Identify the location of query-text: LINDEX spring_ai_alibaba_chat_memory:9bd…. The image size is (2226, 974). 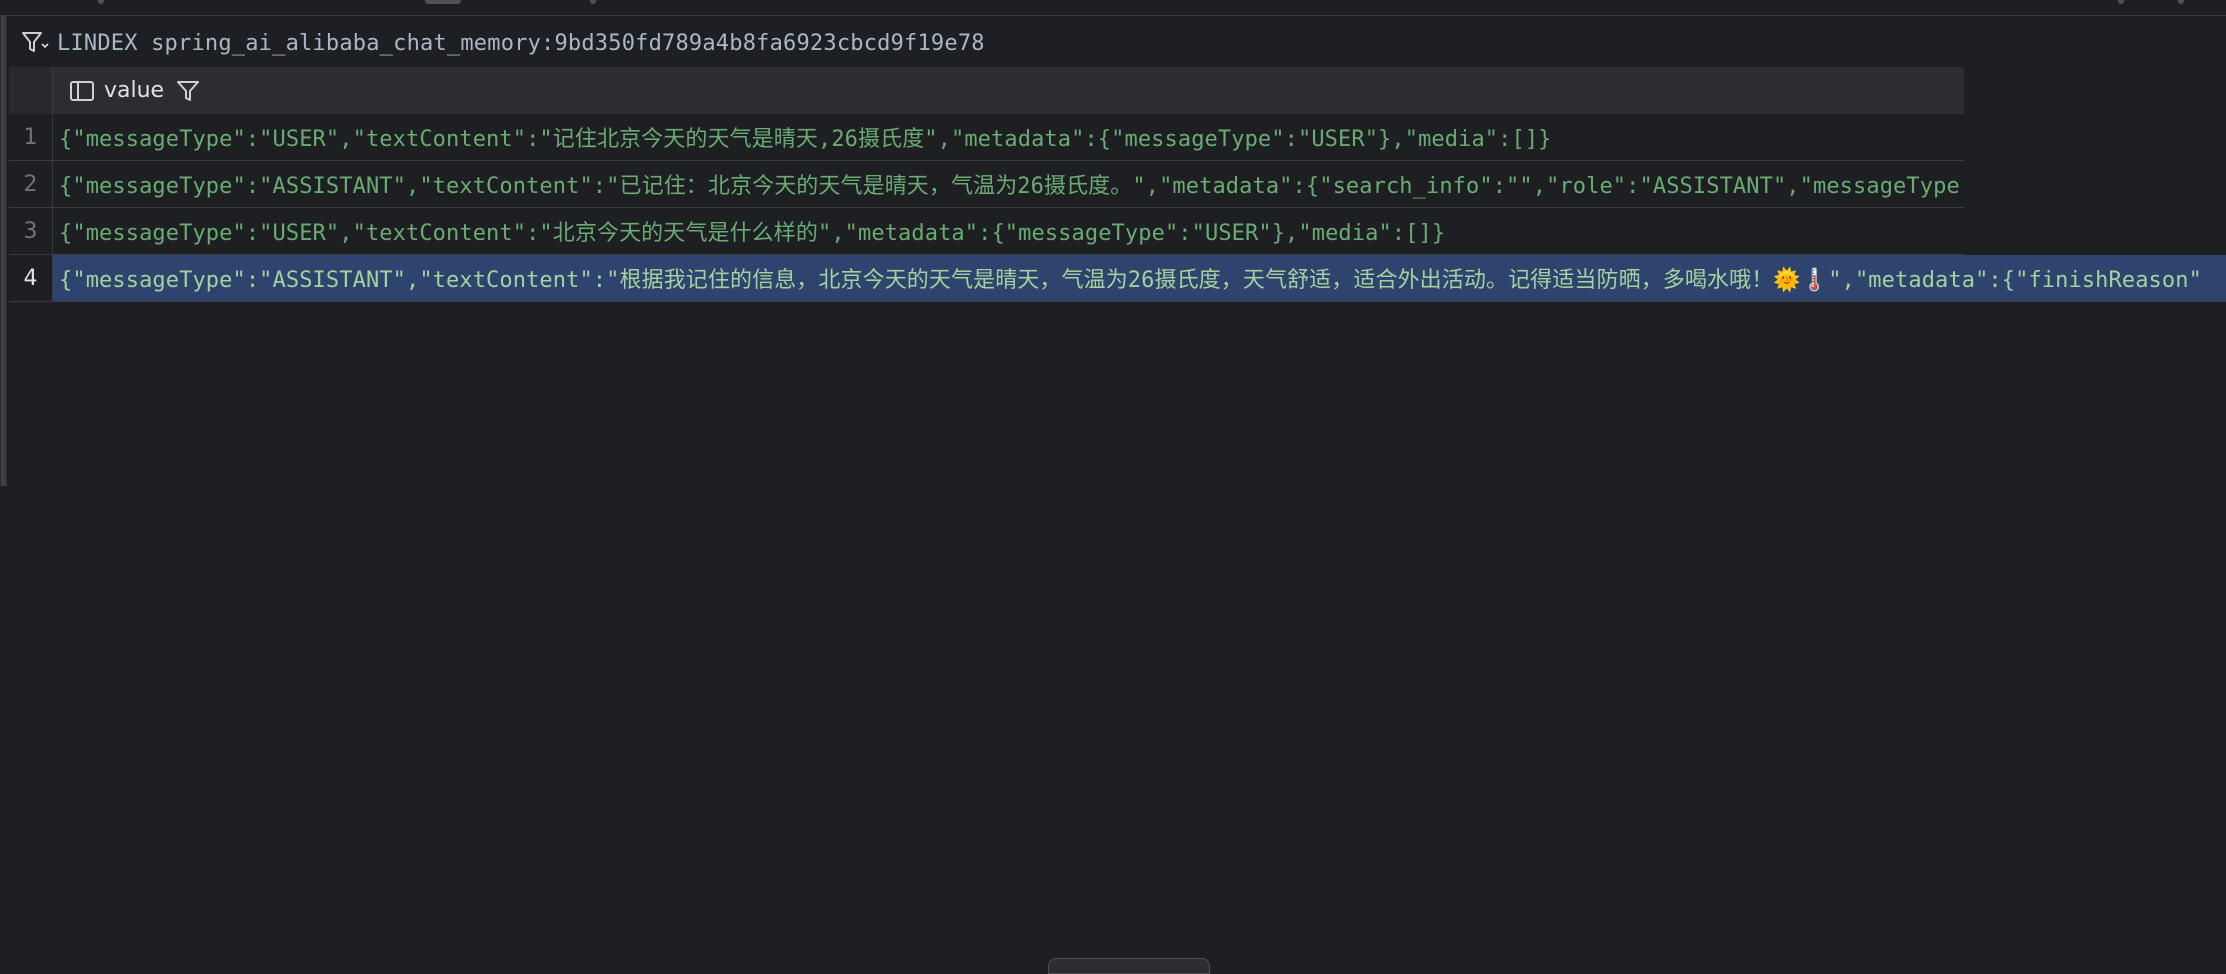
(521, 43).